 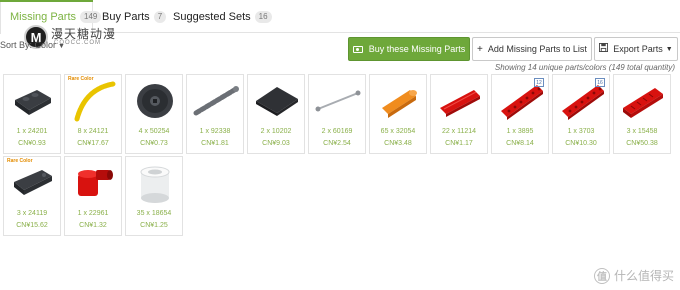 I want to click on part-price: CN¥1.81, so click(x=215, y=143).